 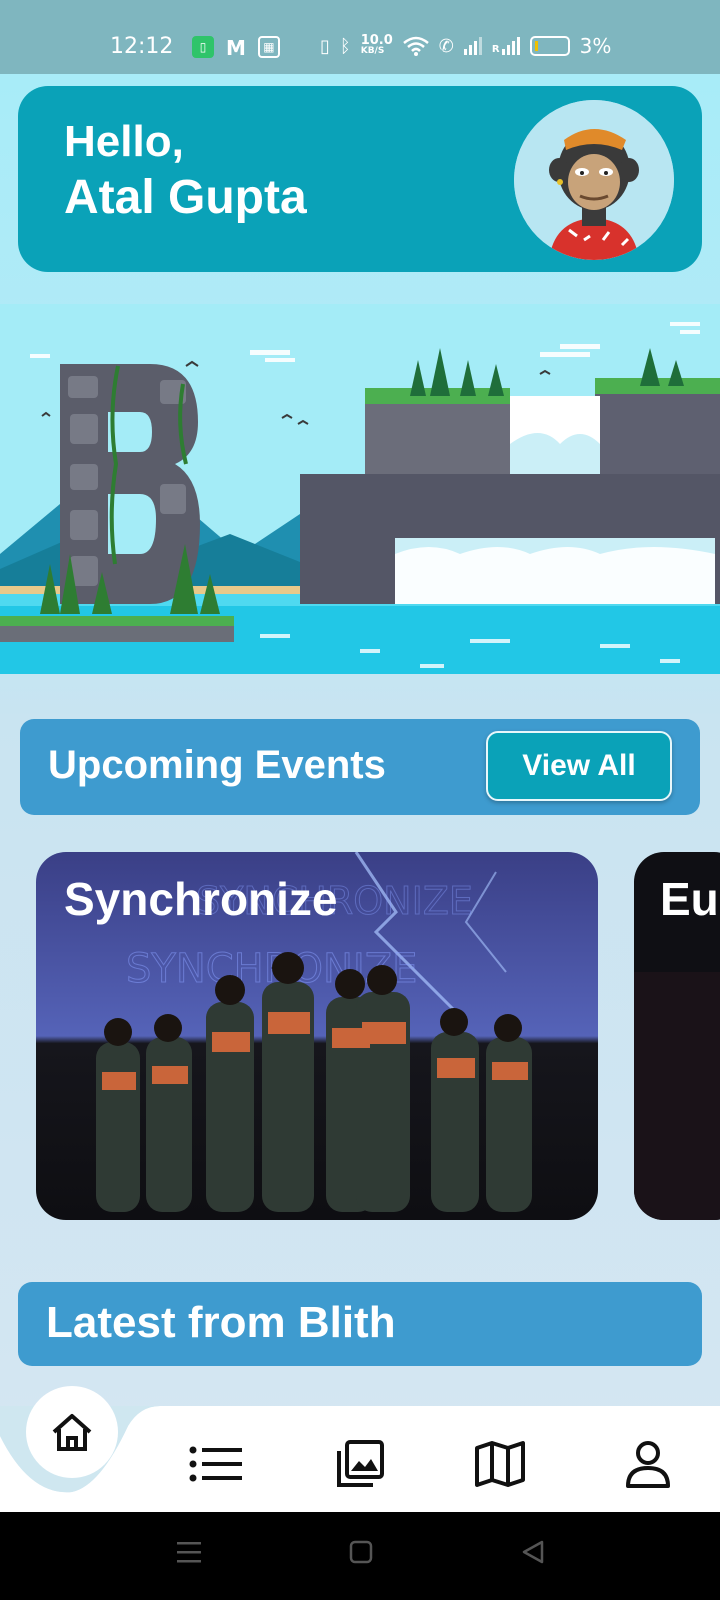 I want to click on avatar, so click(x=594, y=180).